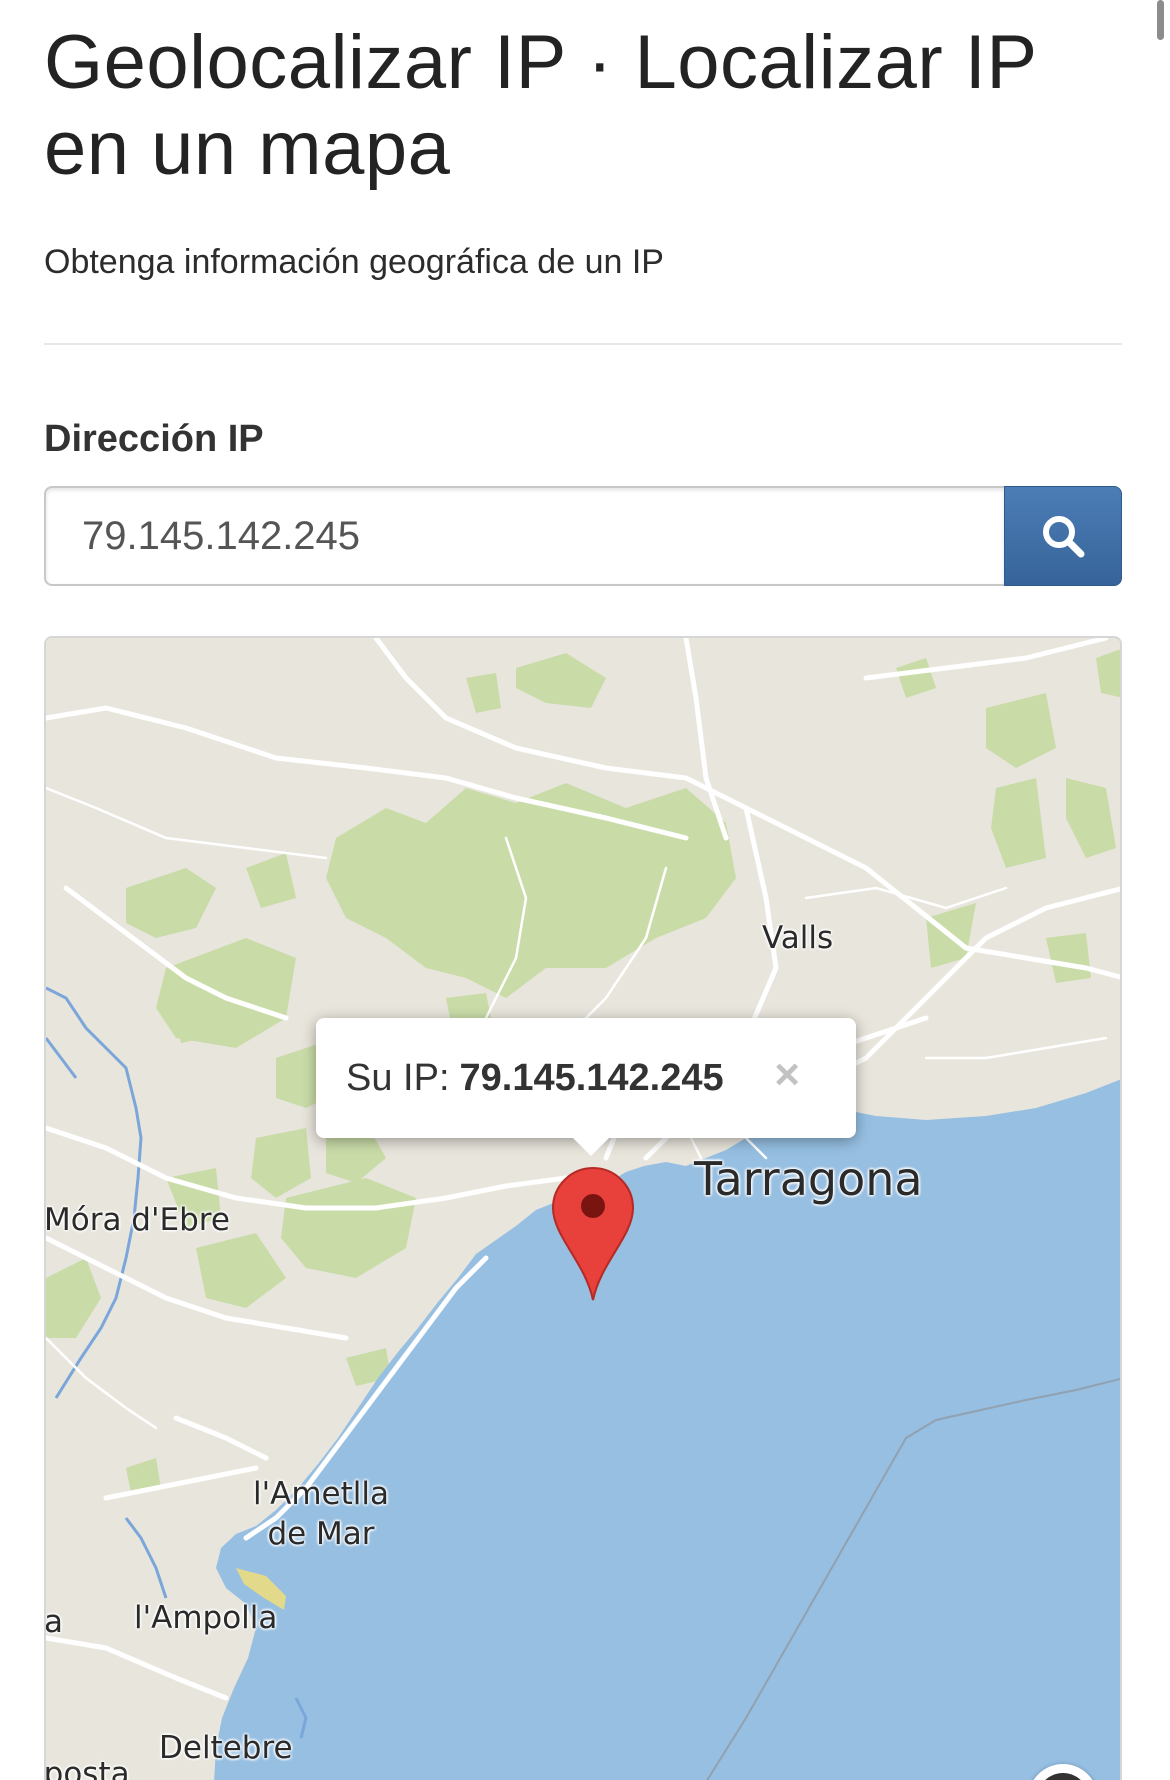 Image resolution: width=1170 pixels, height=1780 pixels. What do you see at coordinates (87, 1768) in the screenshot?
I see `place-label-partial-aposta: nposta` at bounding box center [87, 1768].